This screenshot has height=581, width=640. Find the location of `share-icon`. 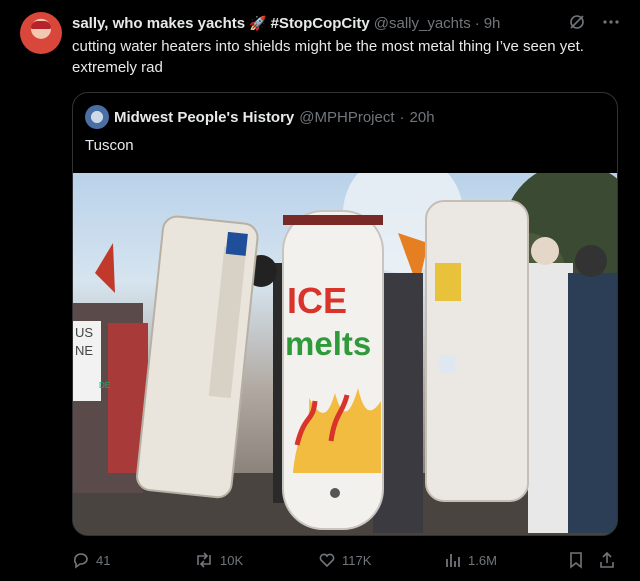

share-icon is located at coordinates (607, 560).